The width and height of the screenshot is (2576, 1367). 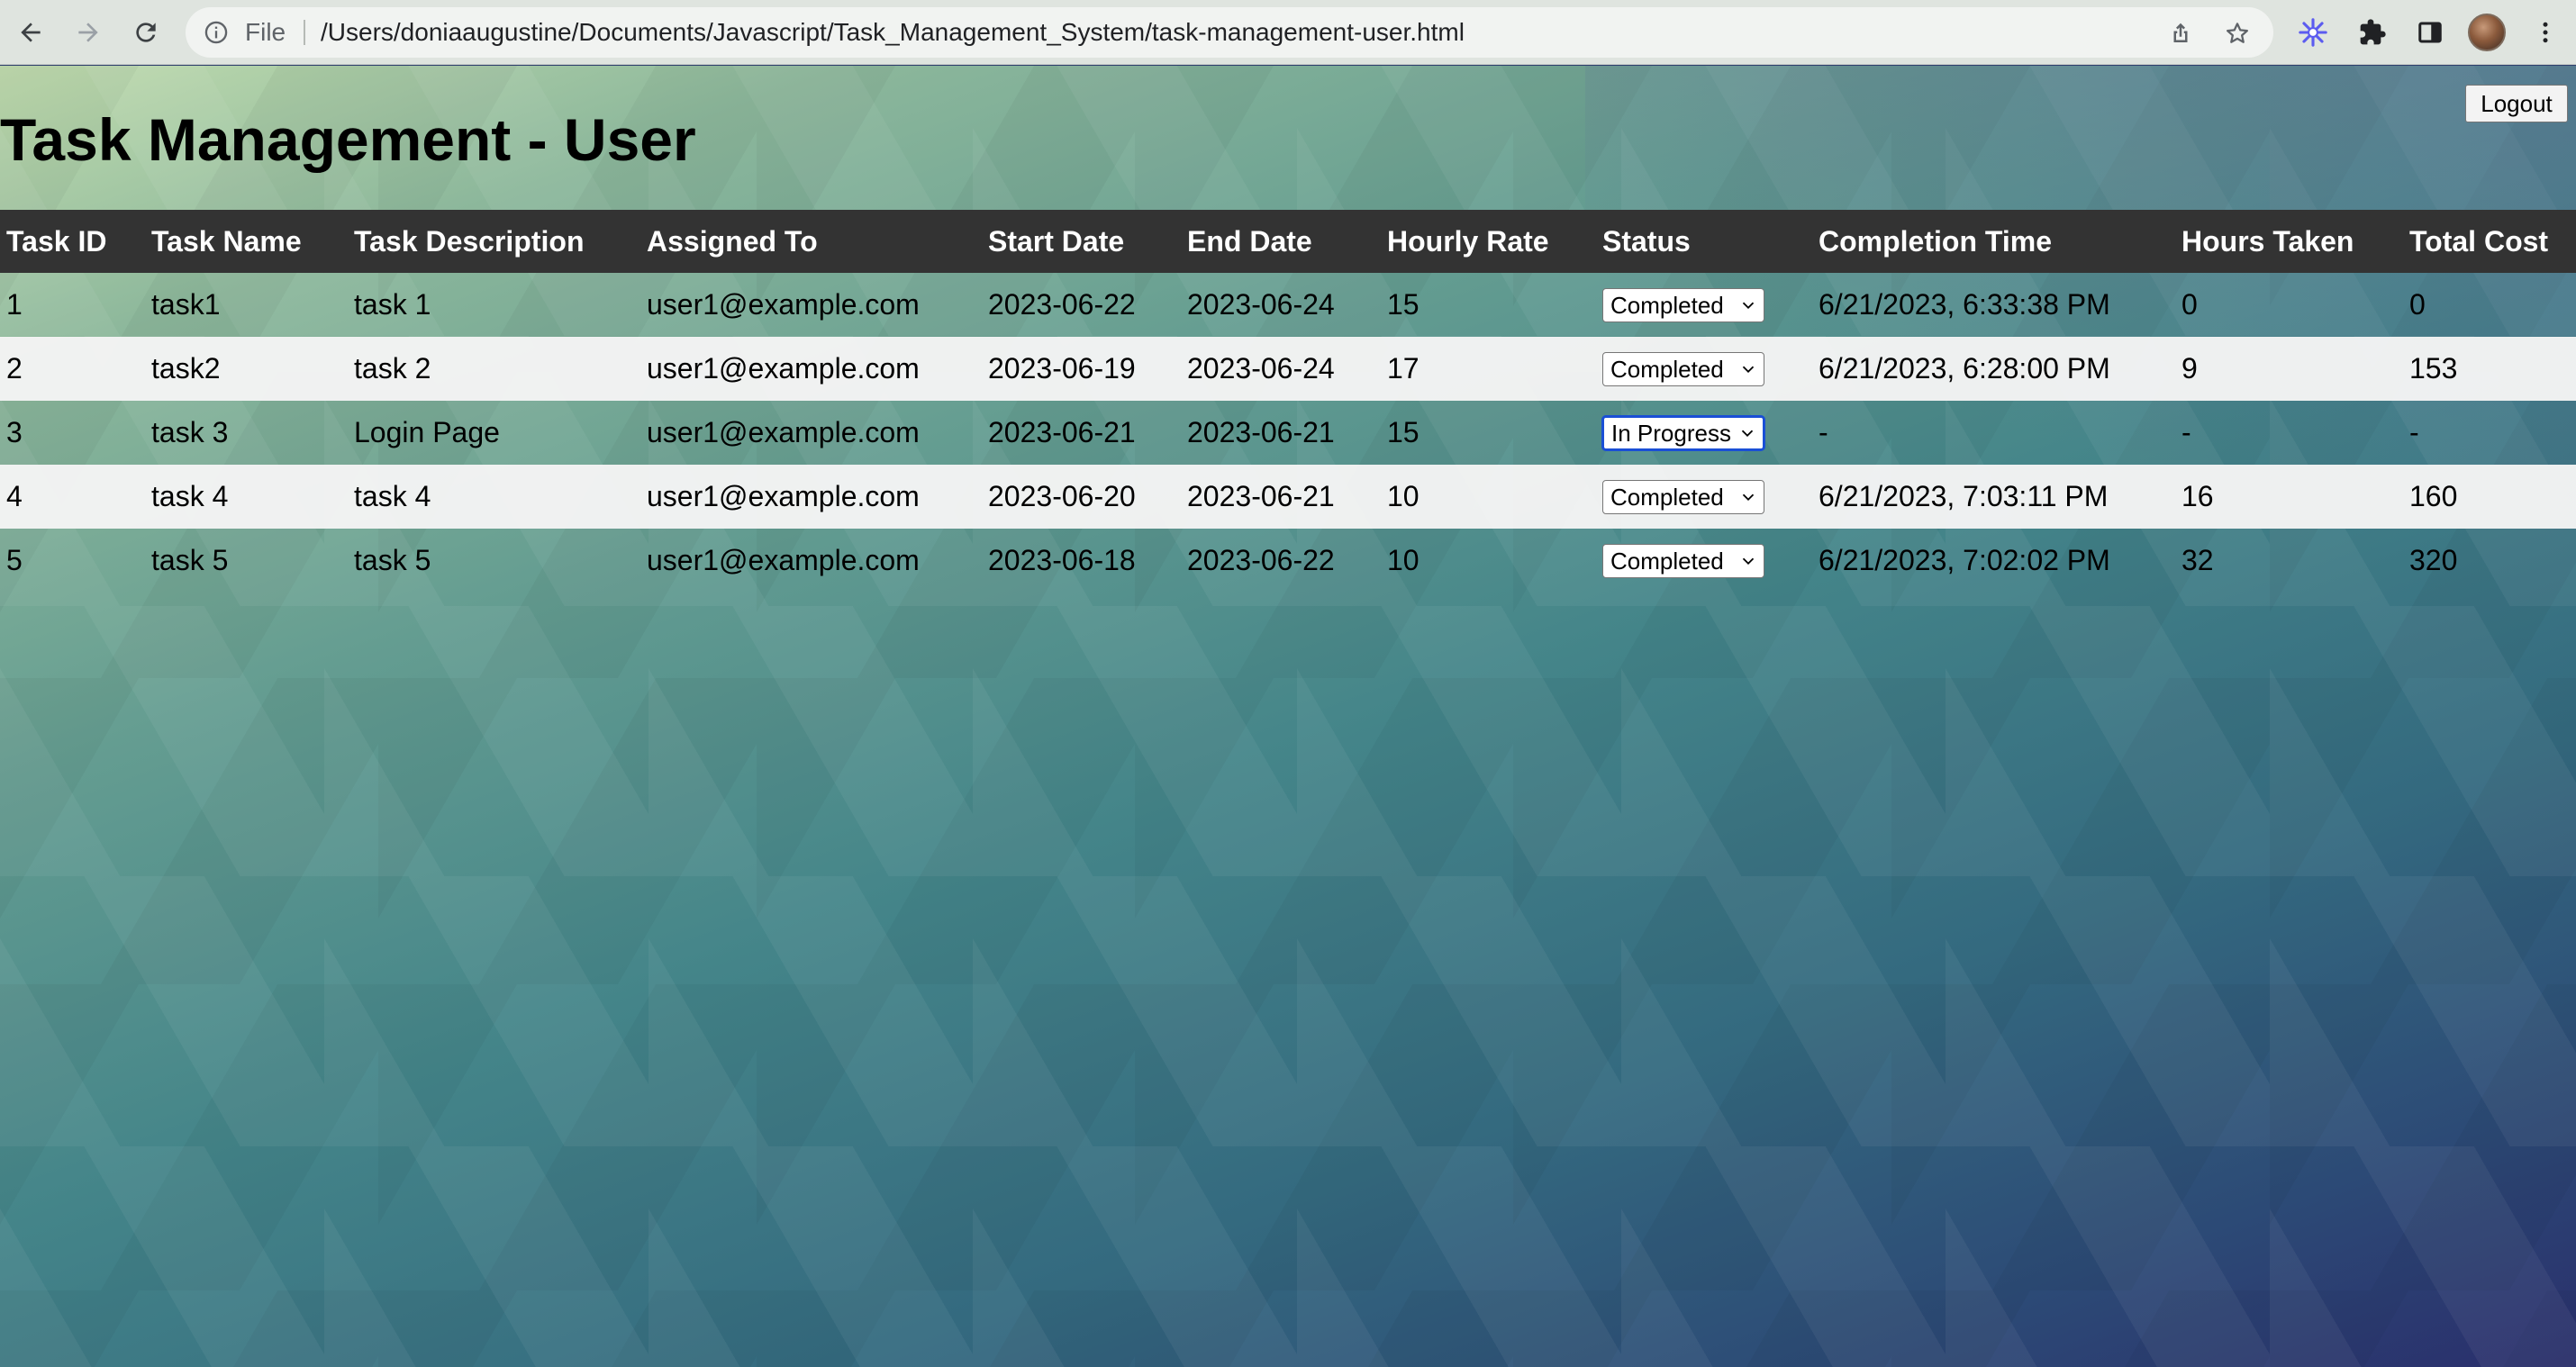 What do you see at coordinates (2197, 560) in the screenshot?
I see `hours-taken: 32` at bounding box center [2197, 560].